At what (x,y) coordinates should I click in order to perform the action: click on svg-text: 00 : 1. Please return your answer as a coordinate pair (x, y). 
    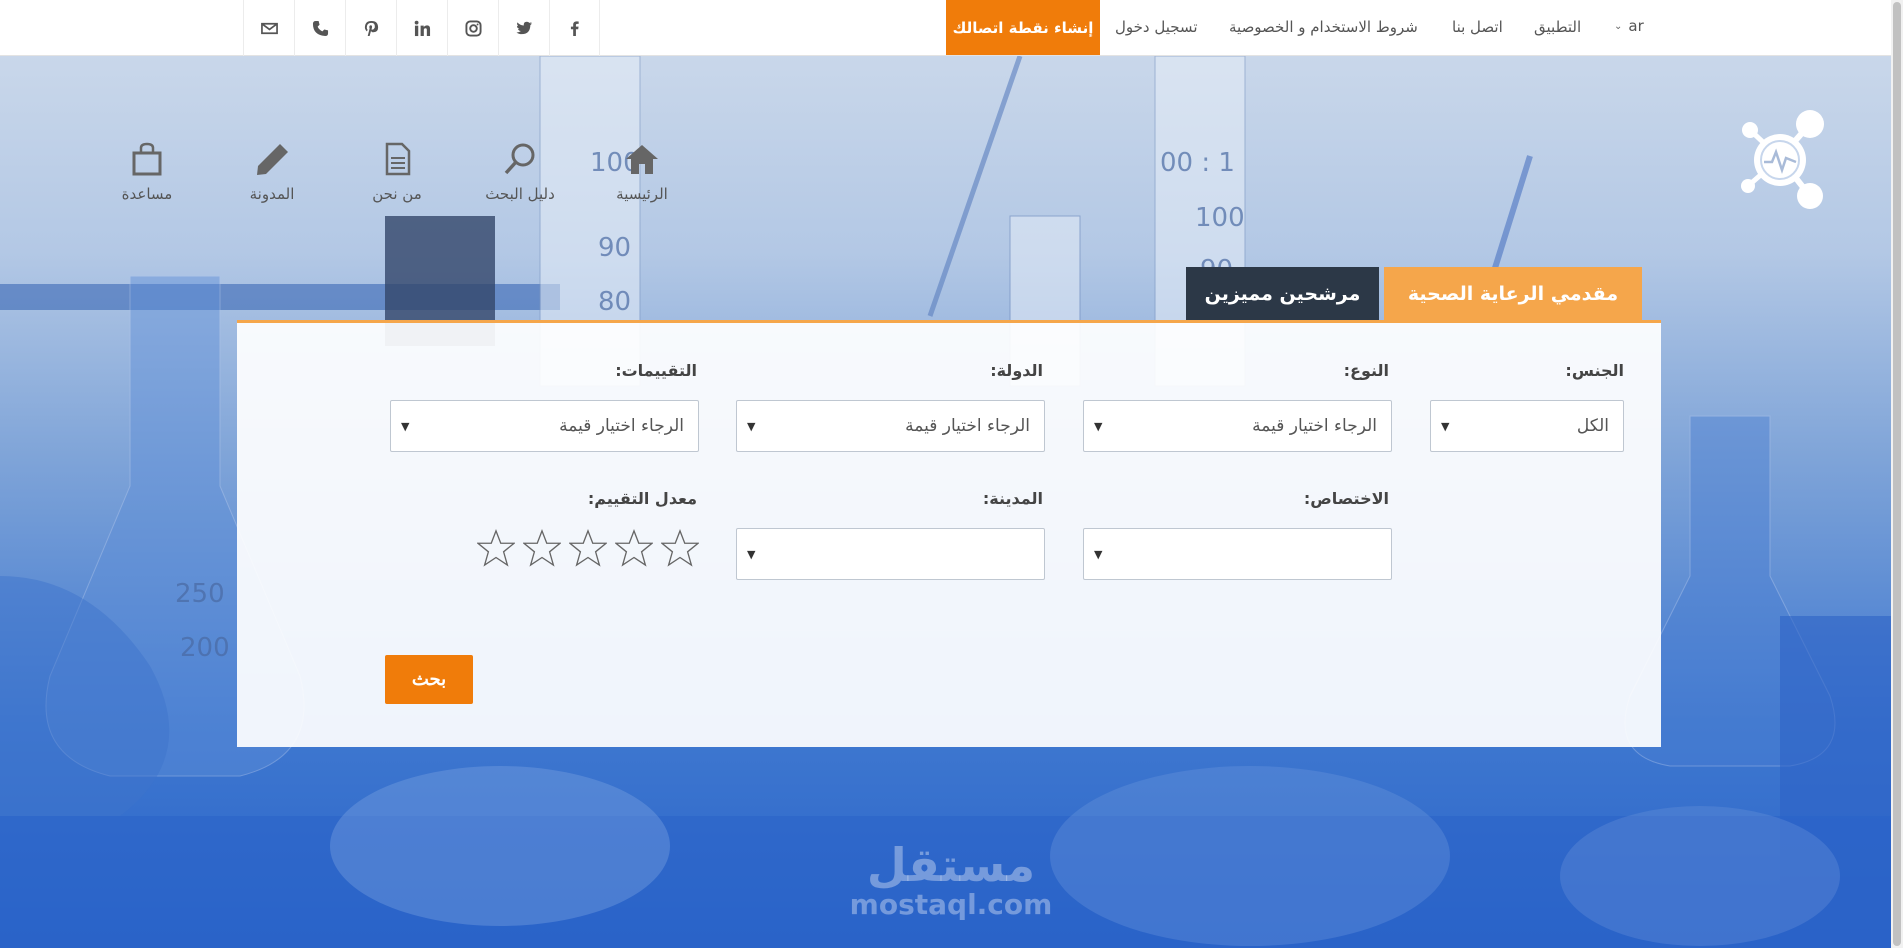
    Looking at the image, I should click on (1197, 163).